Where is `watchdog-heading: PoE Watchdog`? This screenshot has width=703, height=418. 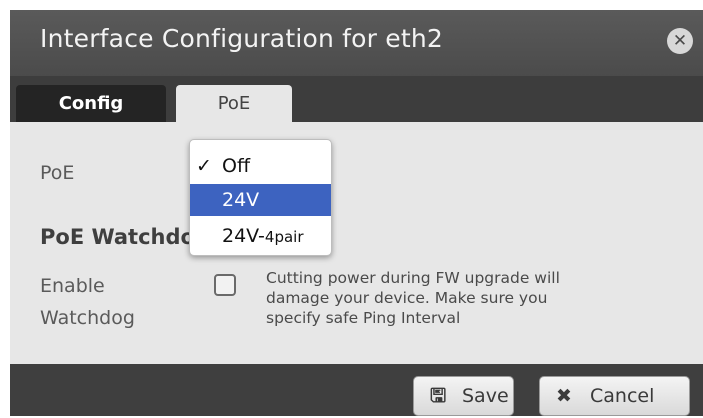 watchdog-heading: PoE Watchdog is located at coordinates (125, 237).